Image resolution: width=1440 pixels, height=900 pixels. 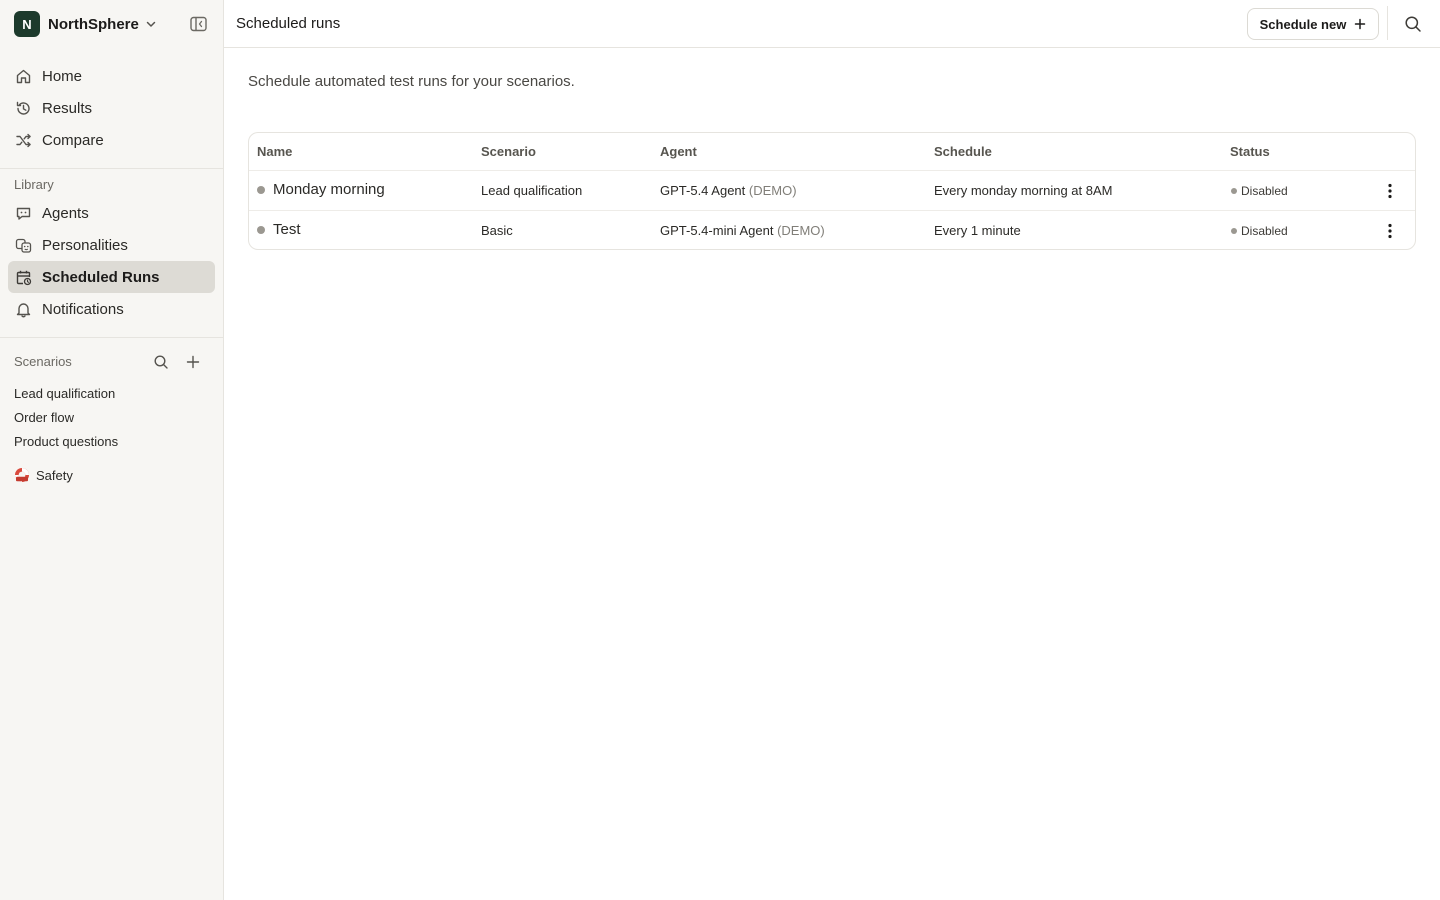 What do you see at coordinates (111, 108) in the screenshot?
I see `nav-results: Results` at bounding box center [111, 108].